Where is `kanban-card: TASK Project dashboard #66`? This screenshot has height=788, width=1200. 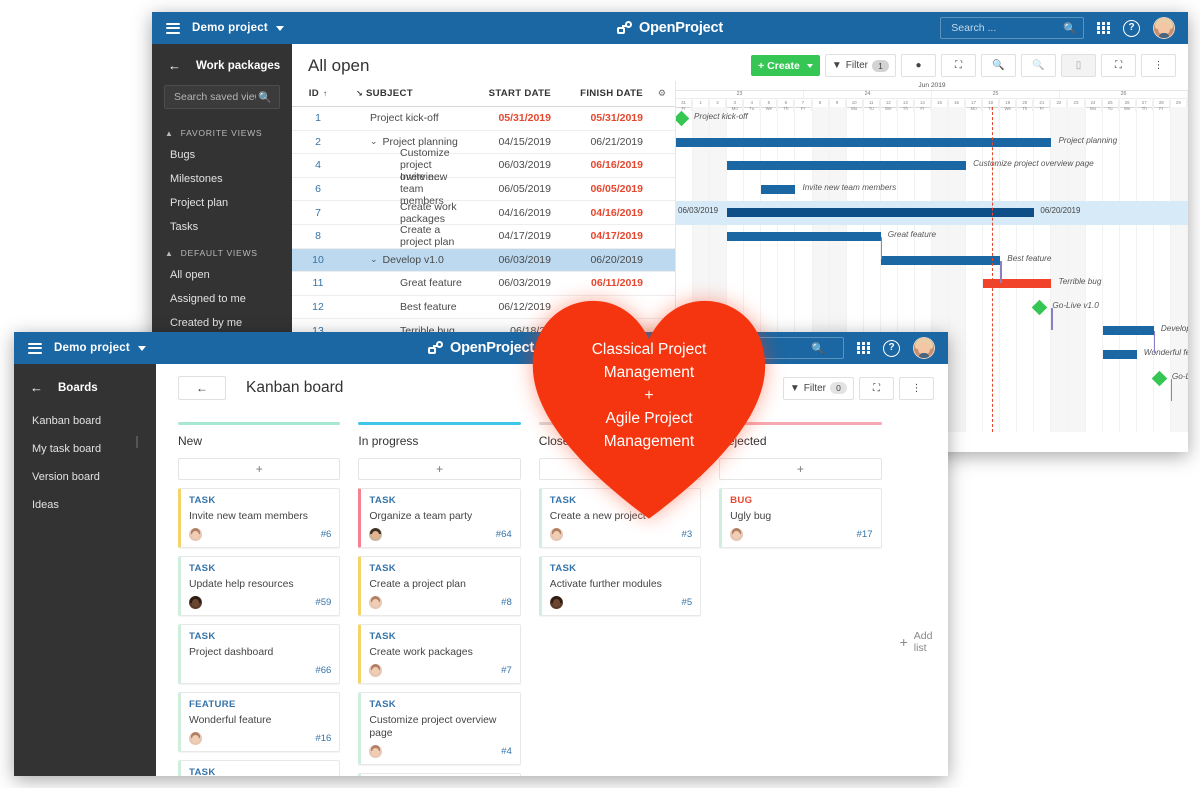 kanban-card: TASK Project dashboard #66 is located at coordinates (259, 654).